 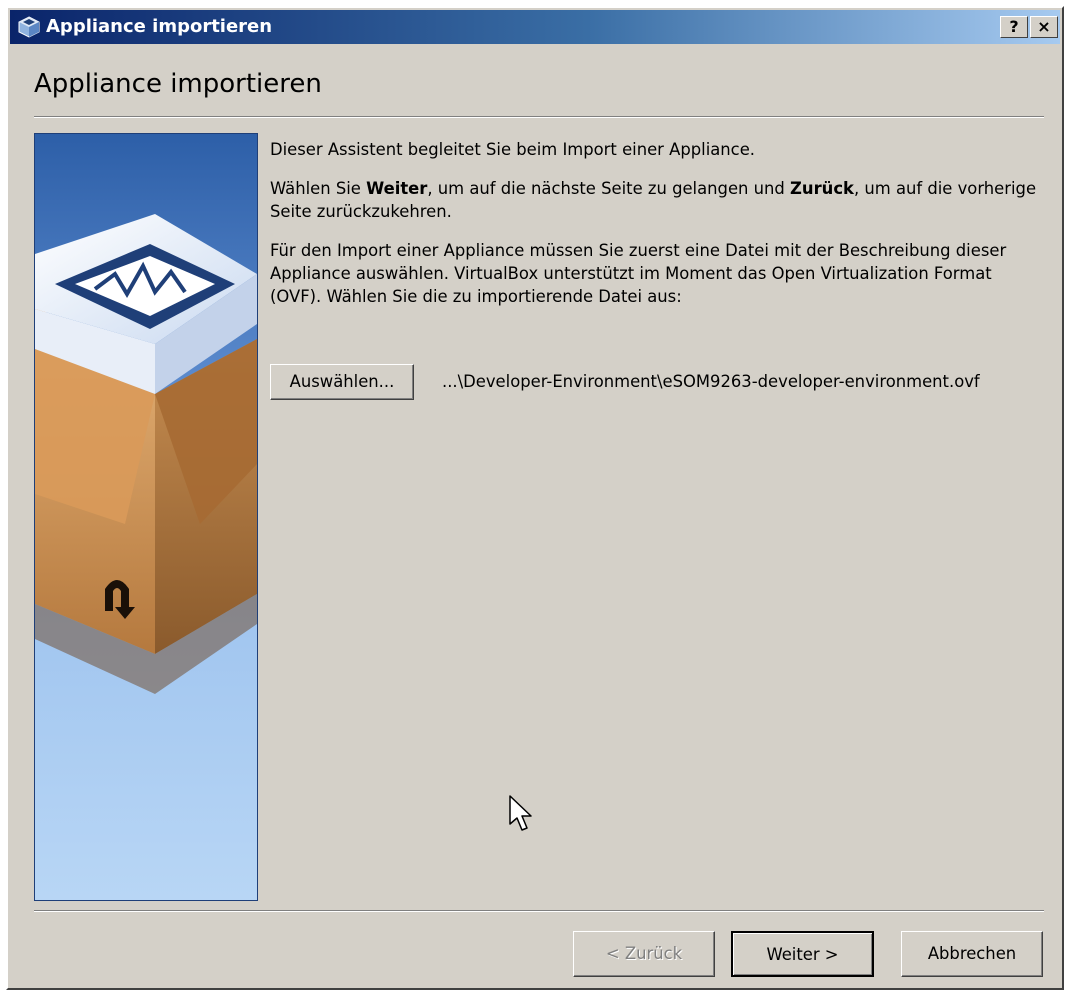 I want to click on page-heading: Appliance importieren, so click(x=178, y=84).